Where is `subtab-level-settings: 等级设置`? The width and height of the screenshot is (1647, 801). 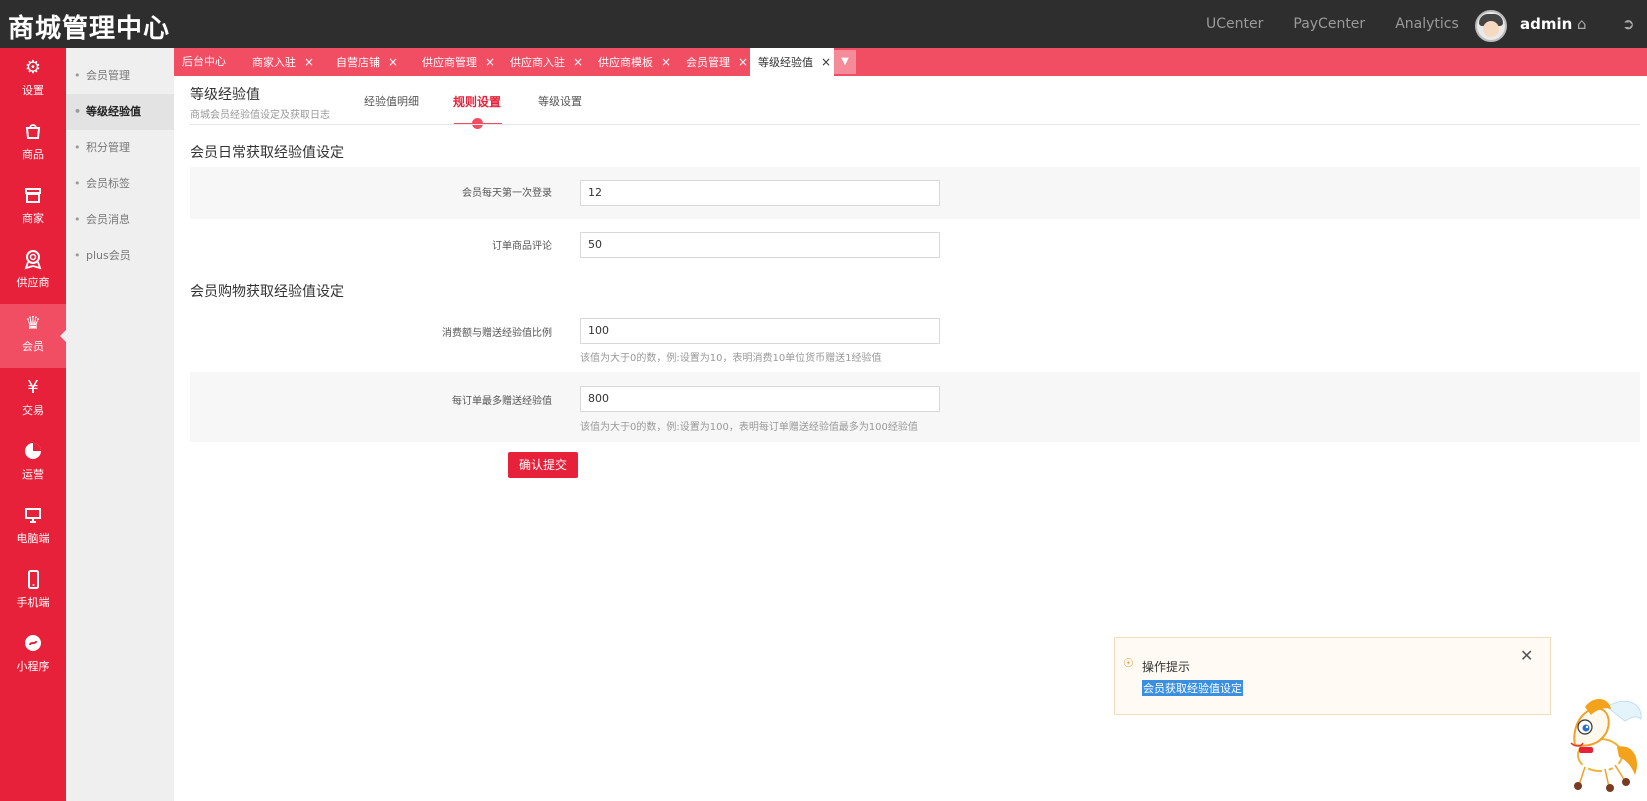
subtab-level-settings: 等级设置 is located at coordinates (560, 101).